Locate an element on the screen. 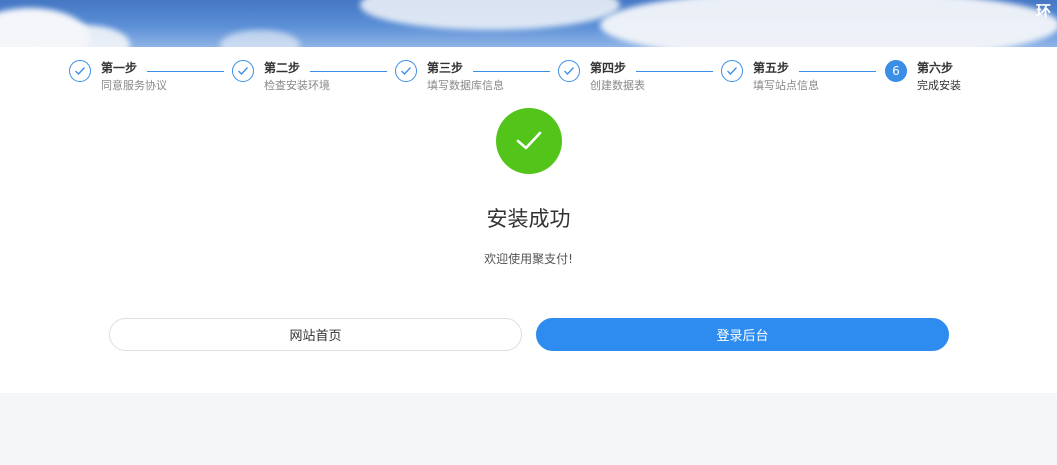 This screenshot has height=465, width=1057. step-title: 第六步 is located at coordinates (935, 68).